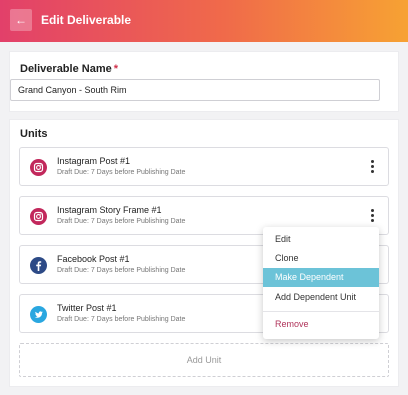 This screenshot has height=395, width=408. Describe the element at coordinates (321, 297) in the screenshot. I see `menu-item-add-dependent-unit: Add Dependent Unit` at that location.